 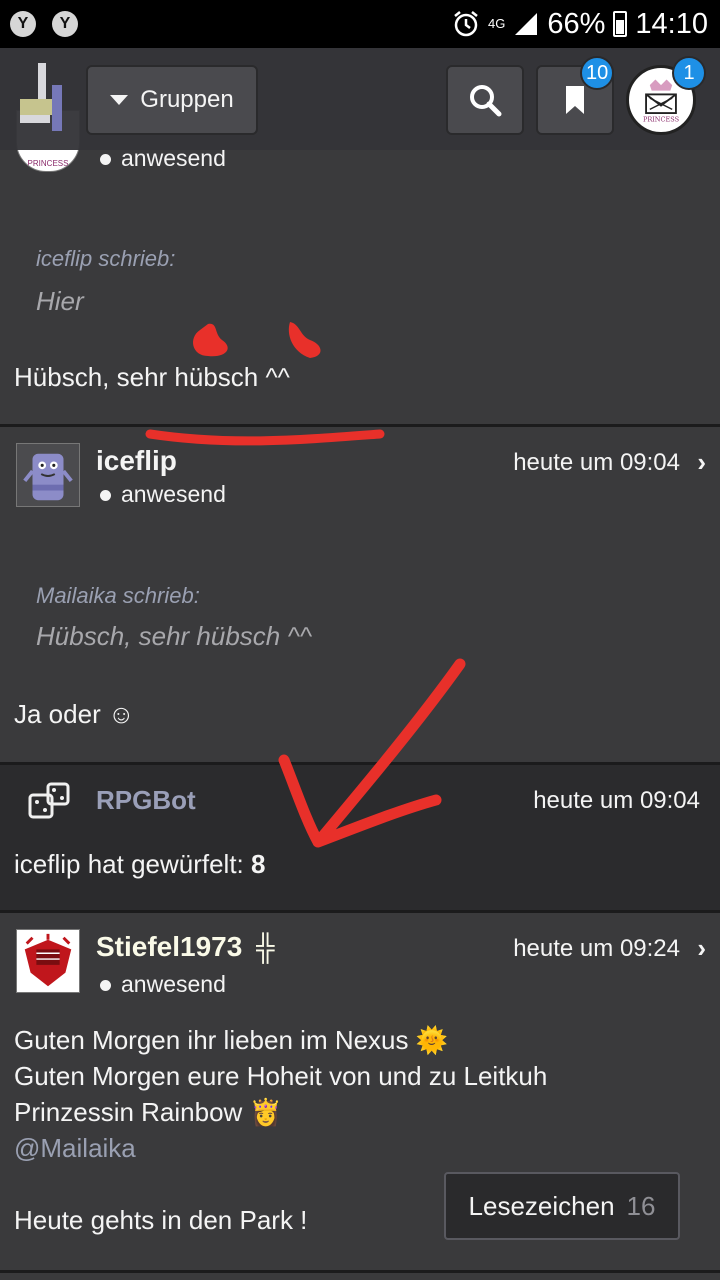 I want to click on clock: 14:10, so click(x=671, y=23).